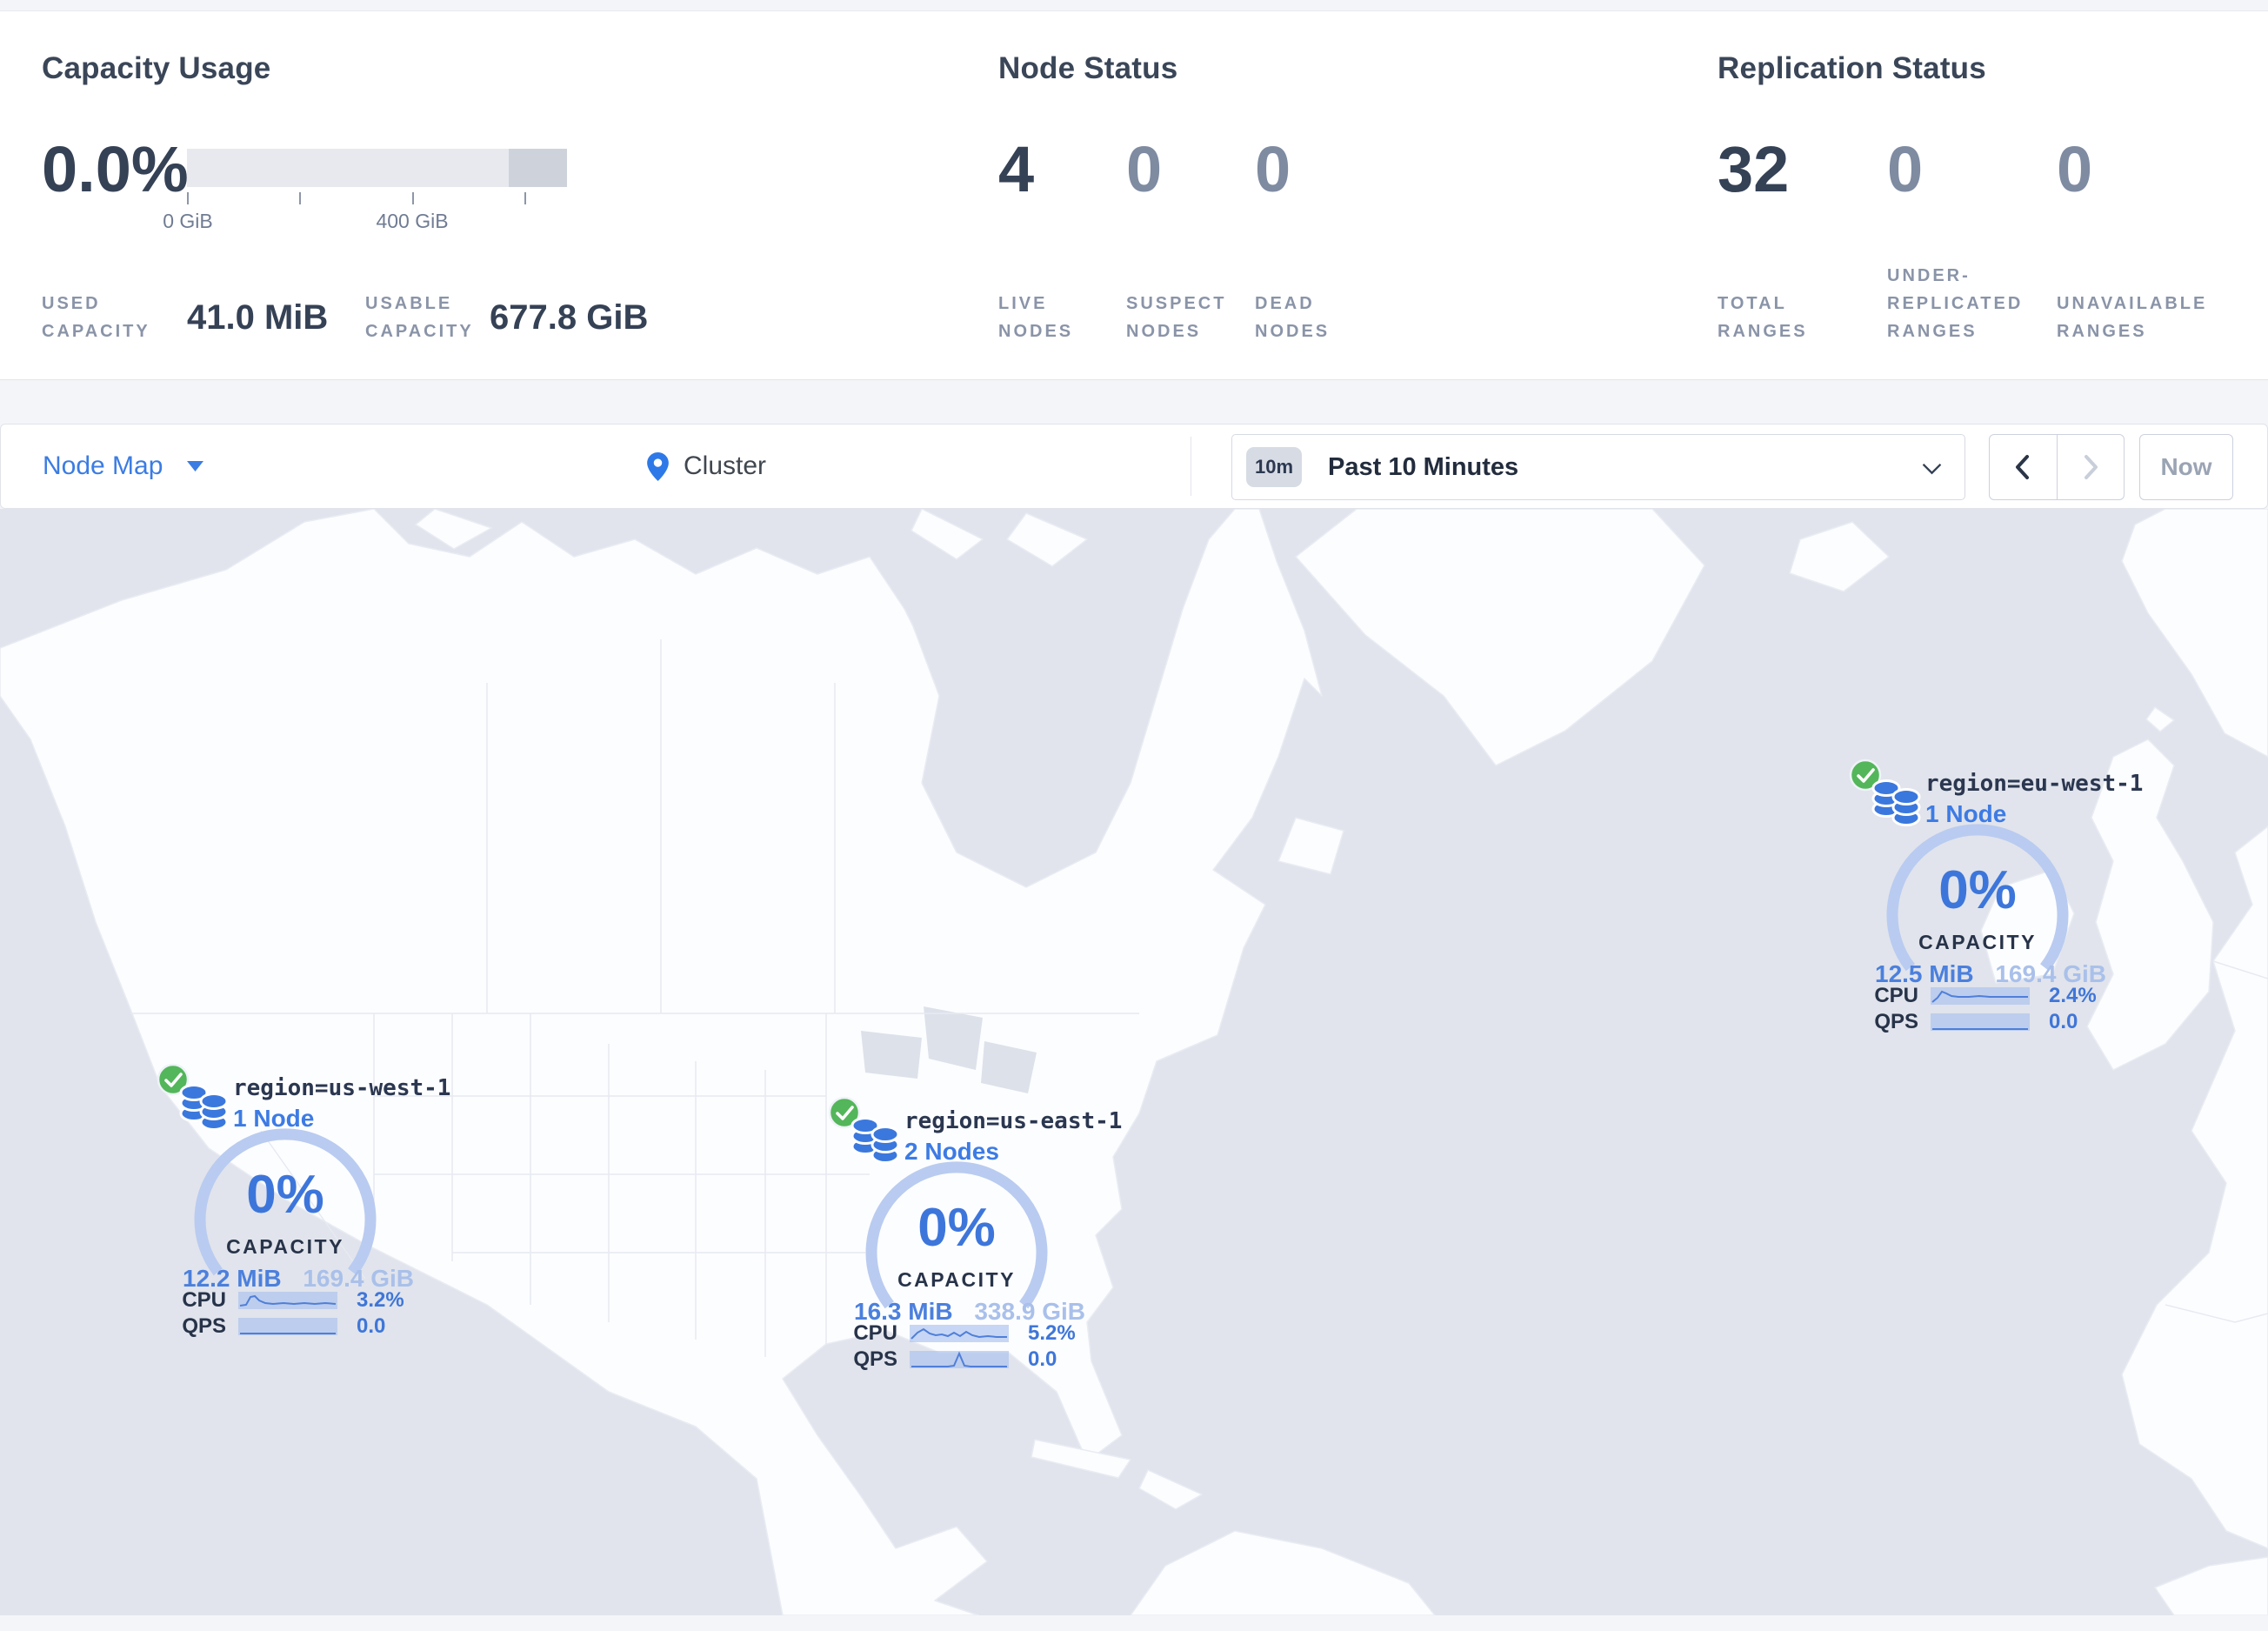 The image size is (2268, 1631). Describe the element at coordinates (258, 317) in the screenshot. I see `used-capacity-value: 41.0 MiB` at that location.